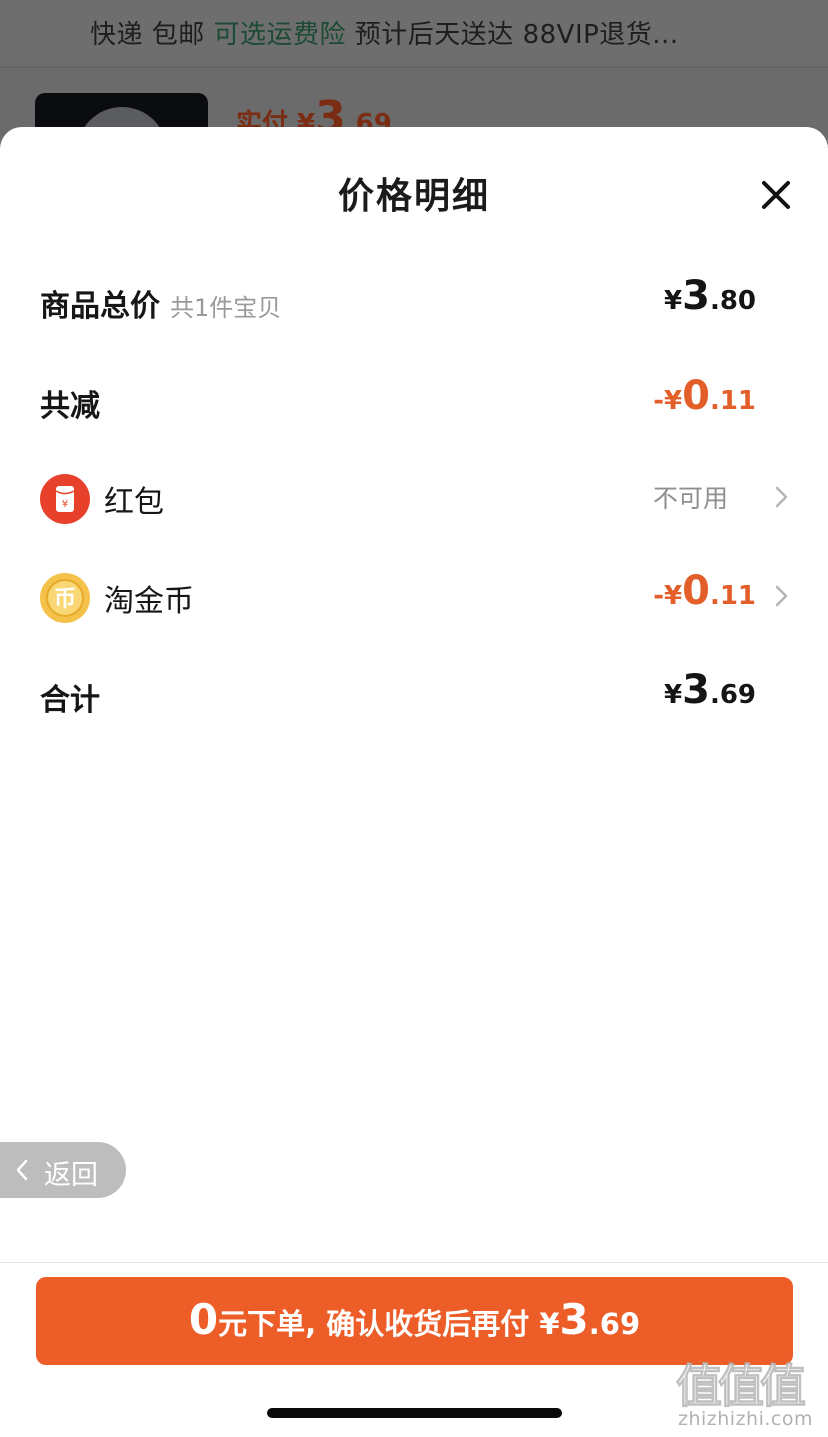  Describe the element at coordinates (70, 700) in the screenshot. I see `total-label: 合计` at that location.